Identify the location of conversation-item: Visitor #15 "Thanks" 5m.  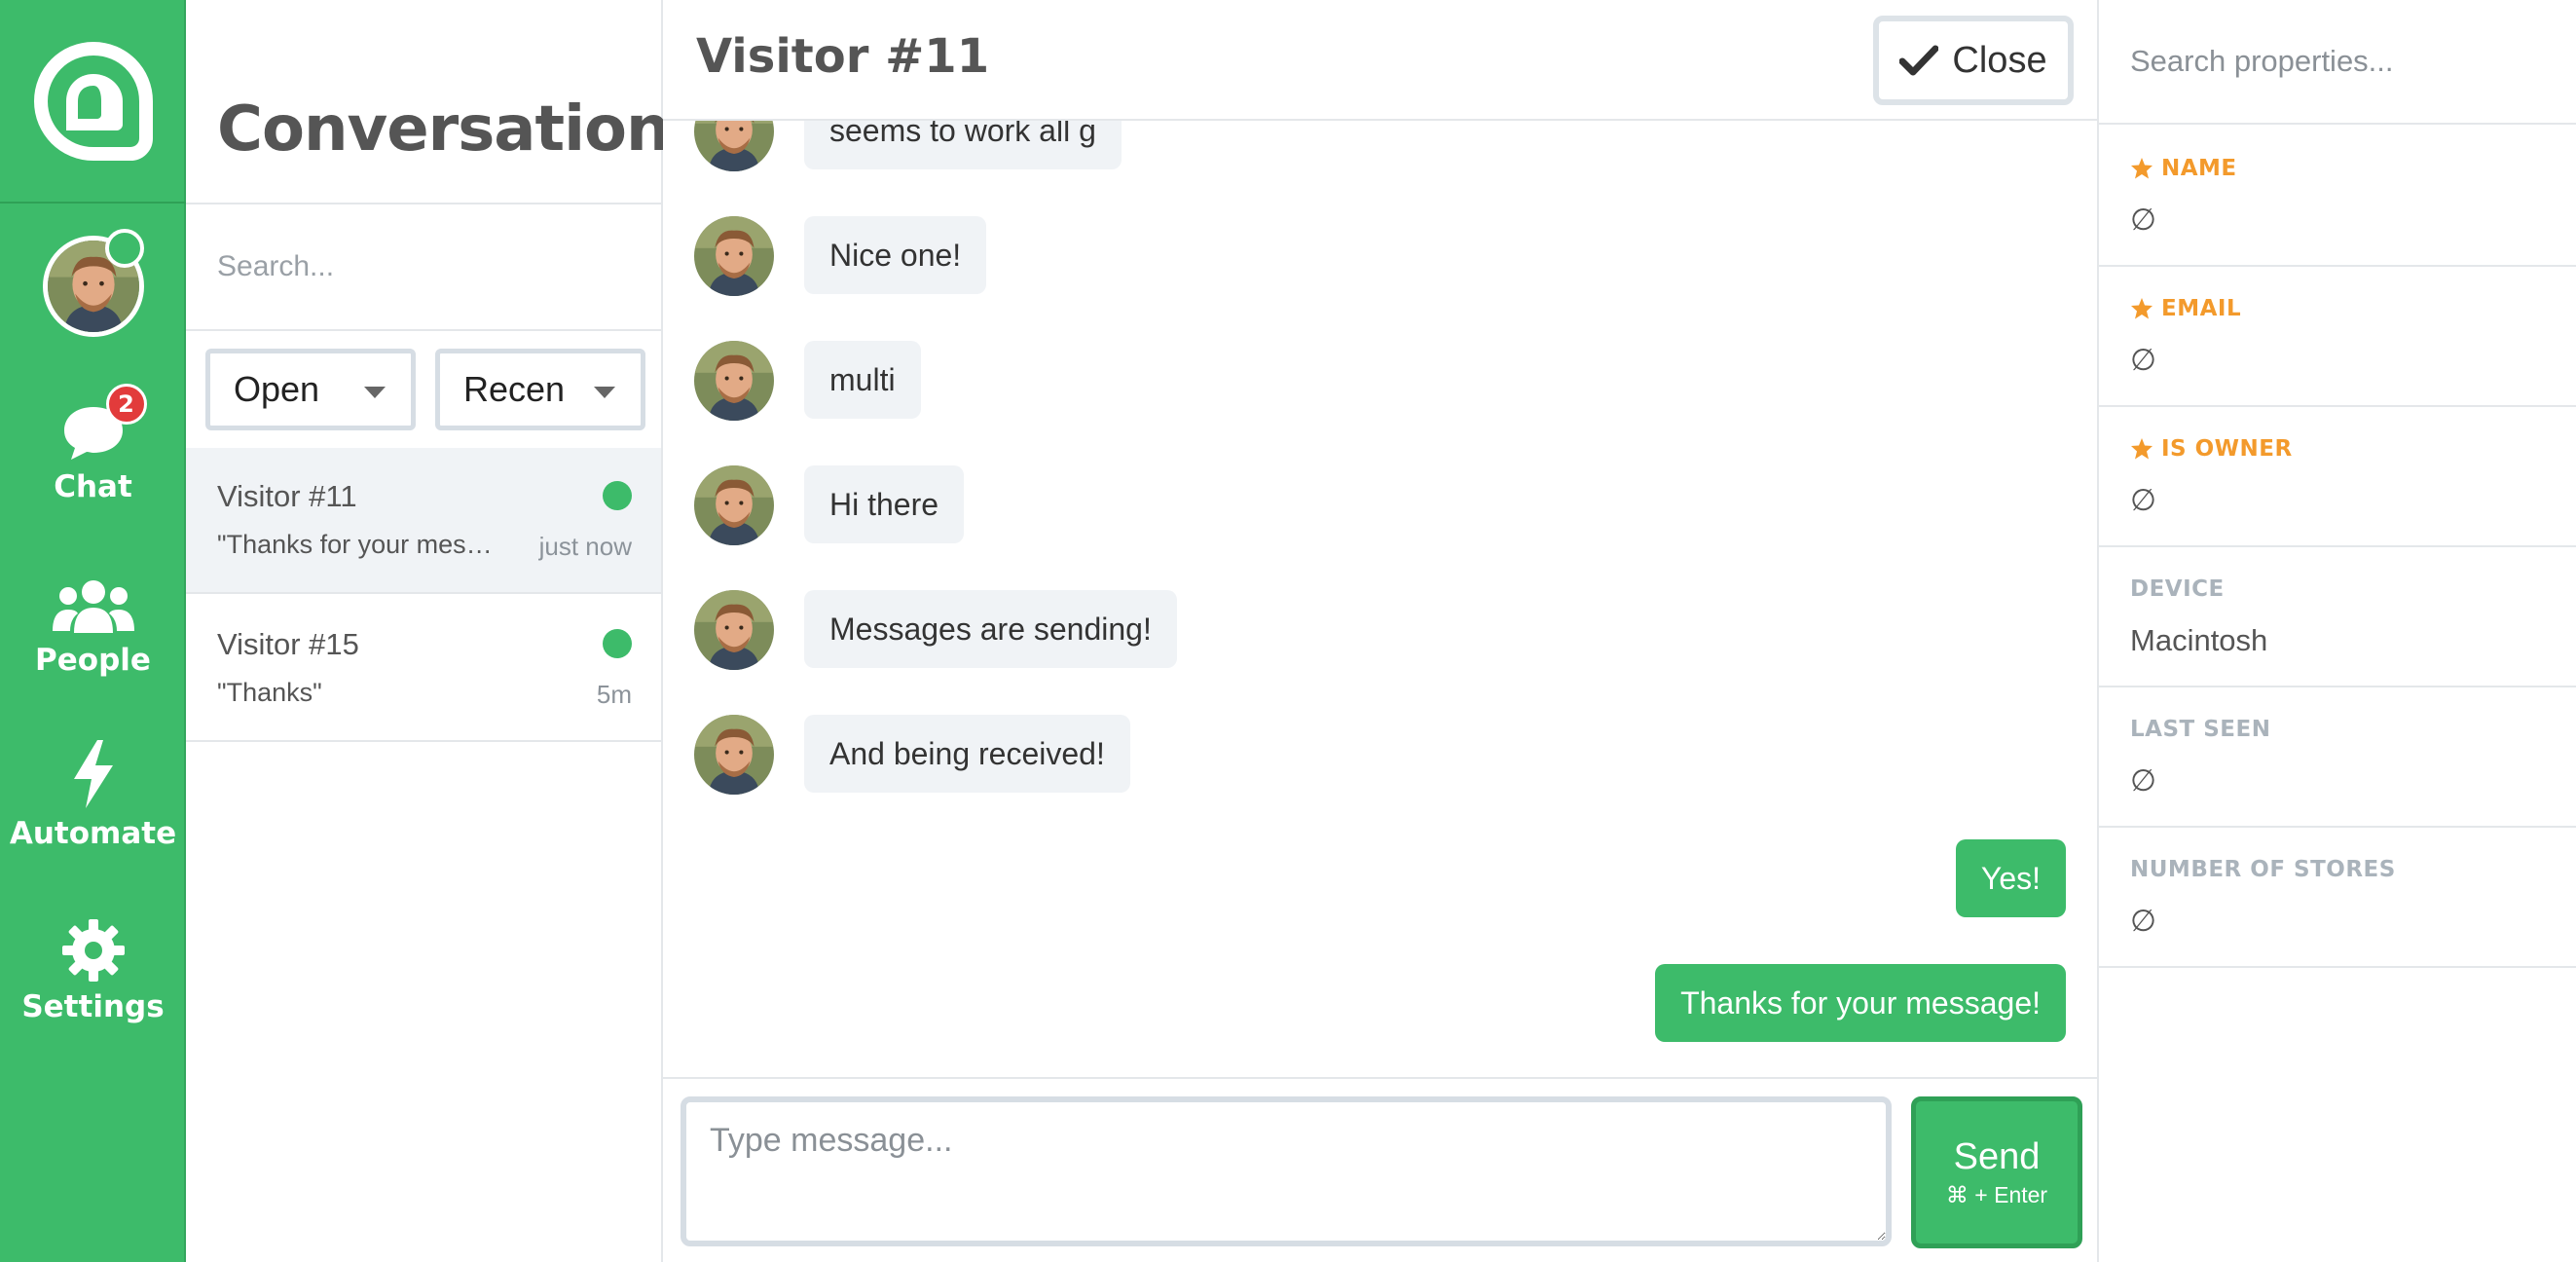
(423, 669).